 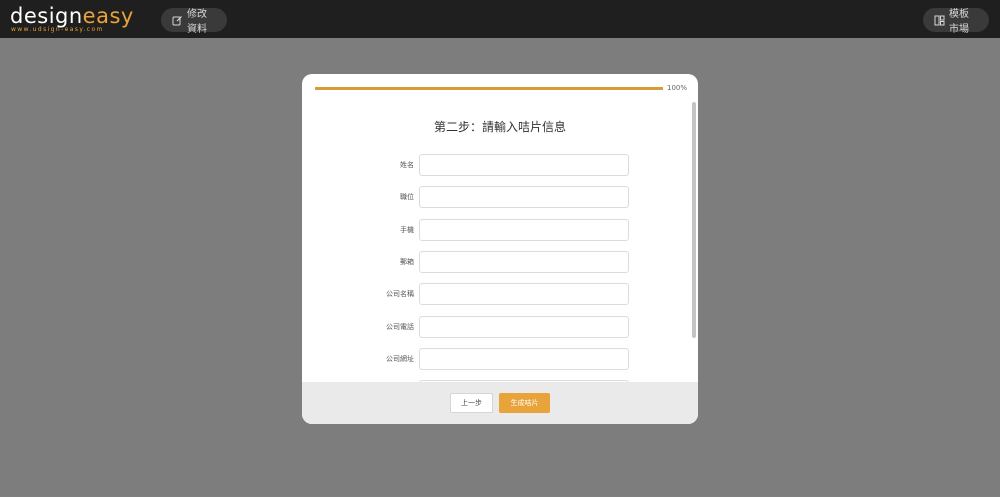 I want to click on form-row: 公司電話, so click(x=492, y=326).